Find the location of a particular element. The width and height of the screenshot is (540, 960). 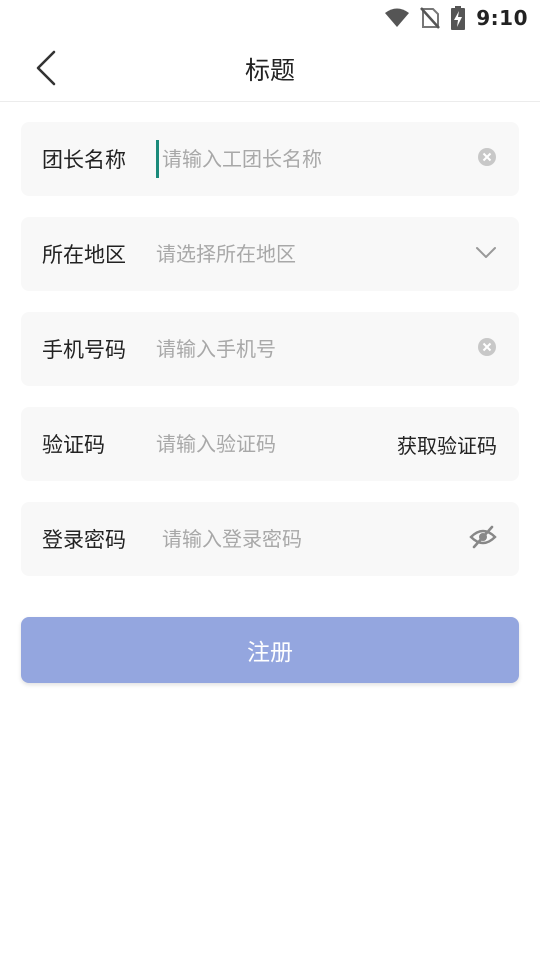

eye-off-icon is located at coordinates (483, 539).